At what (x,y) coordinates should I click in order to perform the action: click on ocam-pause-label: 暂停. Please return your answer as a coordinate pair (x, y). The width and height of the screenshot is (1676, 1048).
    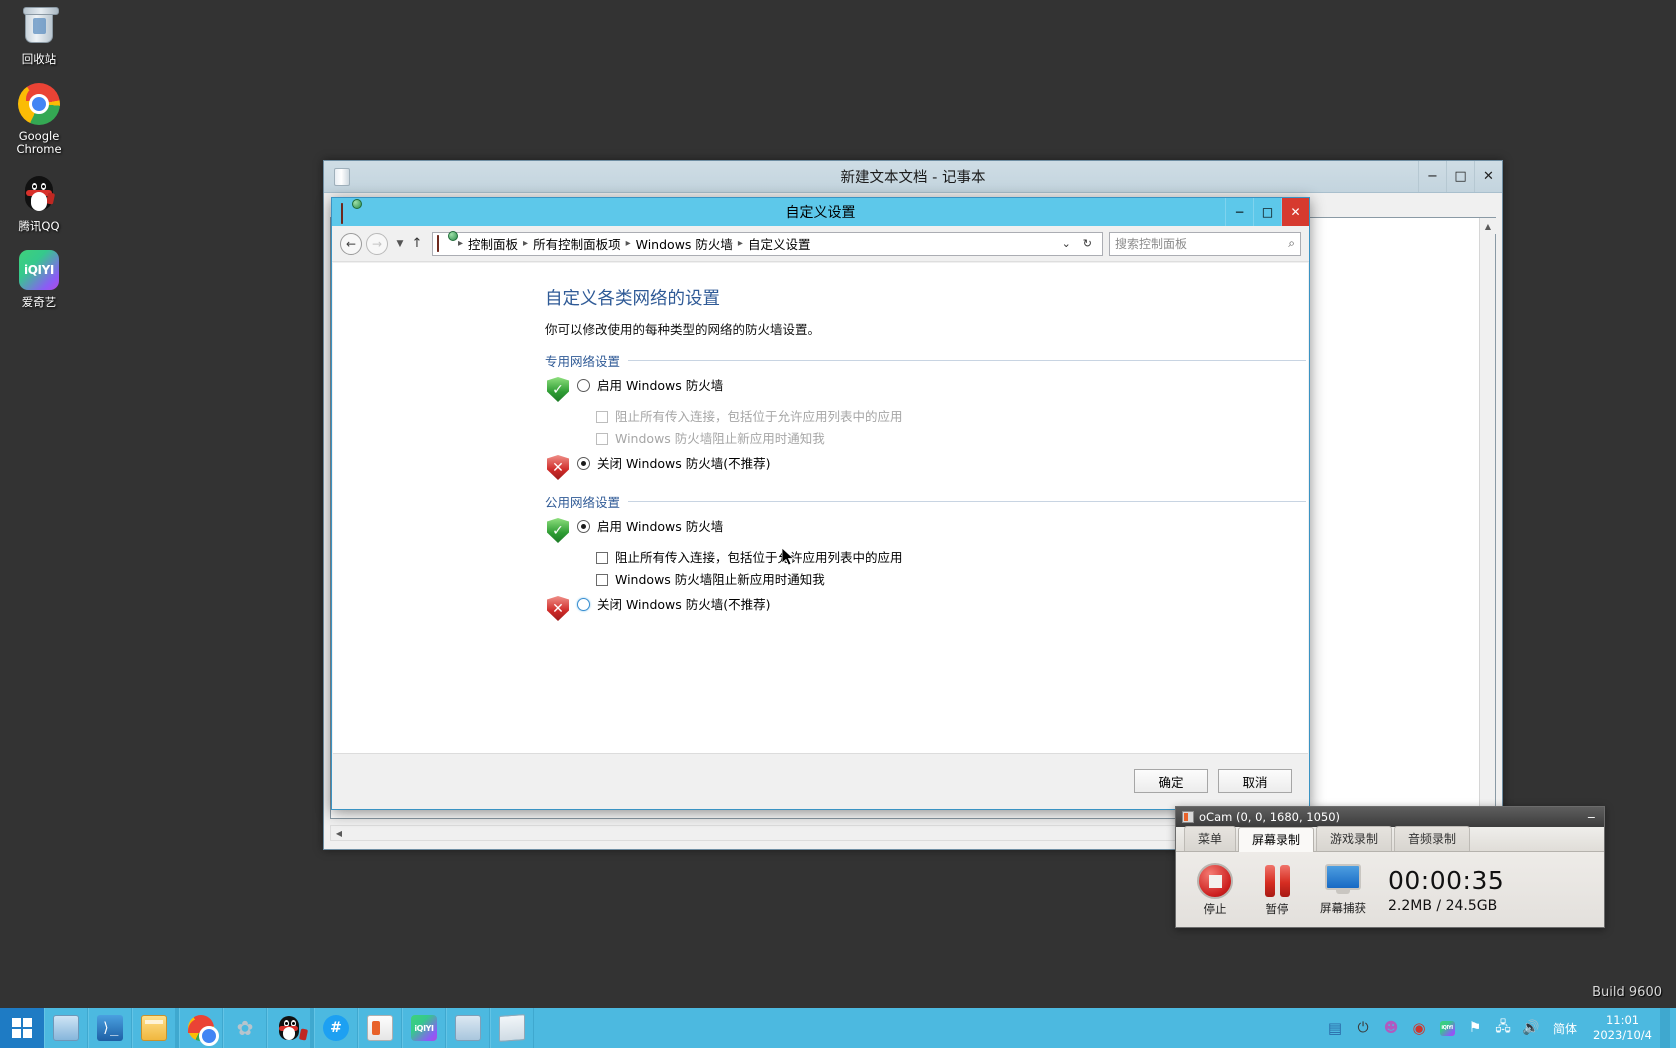
    Looking at the image, I should click on (1277, 909).